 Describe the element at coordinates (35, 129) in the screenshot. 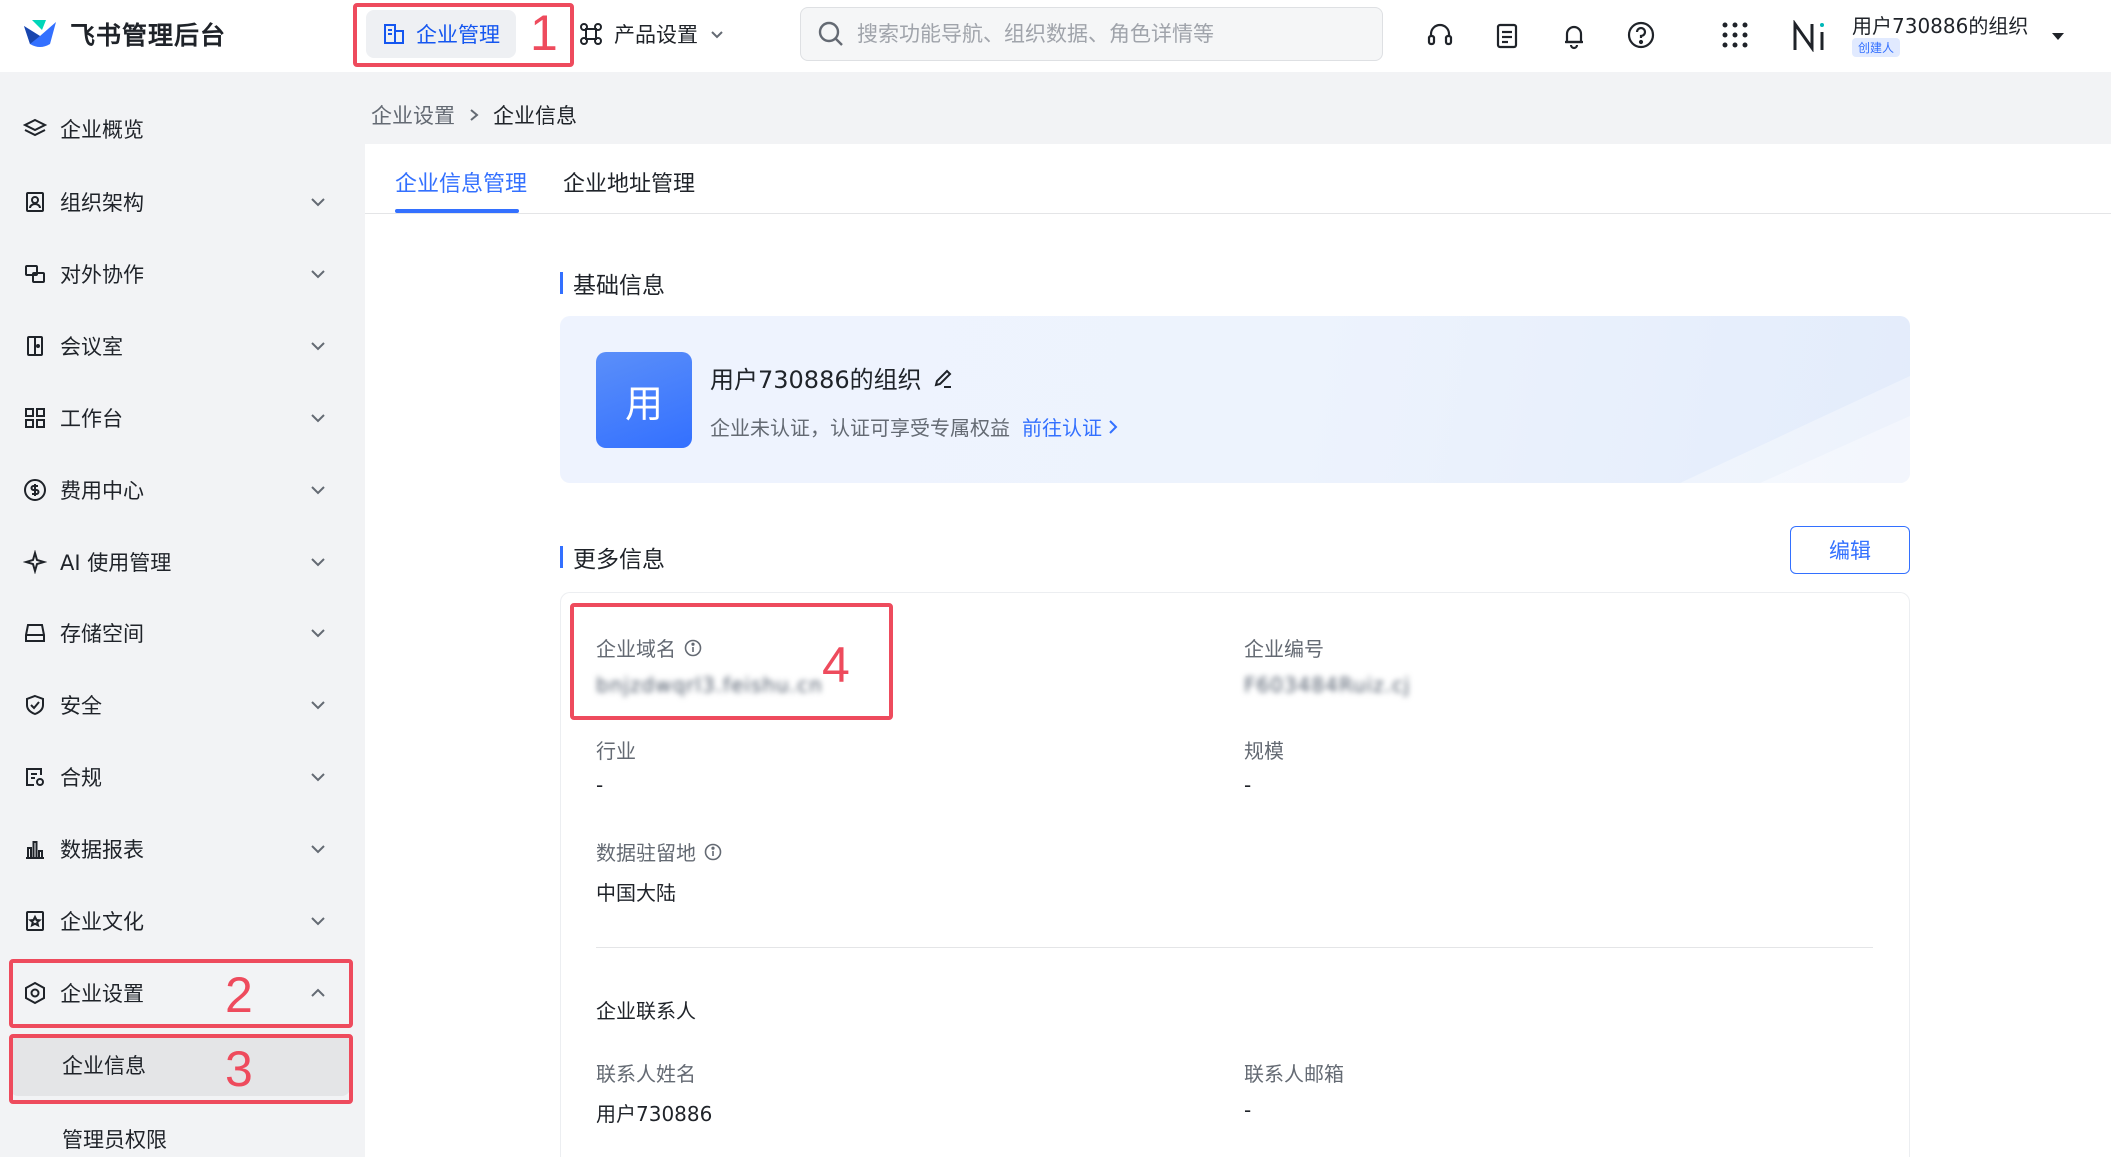

I see `layers-icon` at that location.